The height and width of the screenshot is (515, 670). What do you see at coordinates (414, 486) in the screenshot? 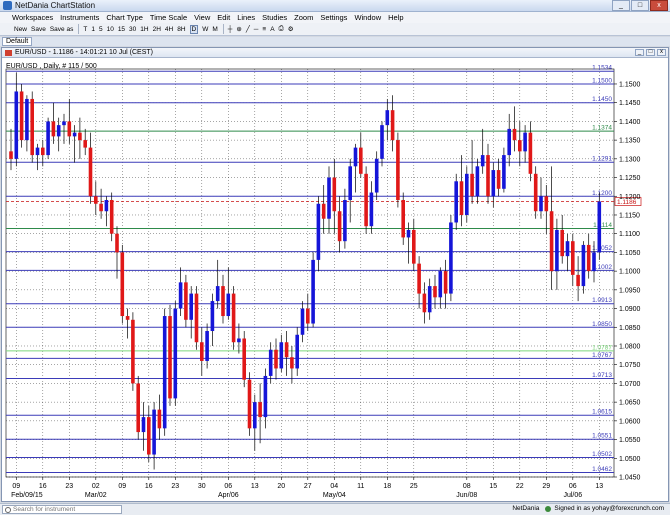
I see `x-tick-label: 25` at bounding box center [414, 486].